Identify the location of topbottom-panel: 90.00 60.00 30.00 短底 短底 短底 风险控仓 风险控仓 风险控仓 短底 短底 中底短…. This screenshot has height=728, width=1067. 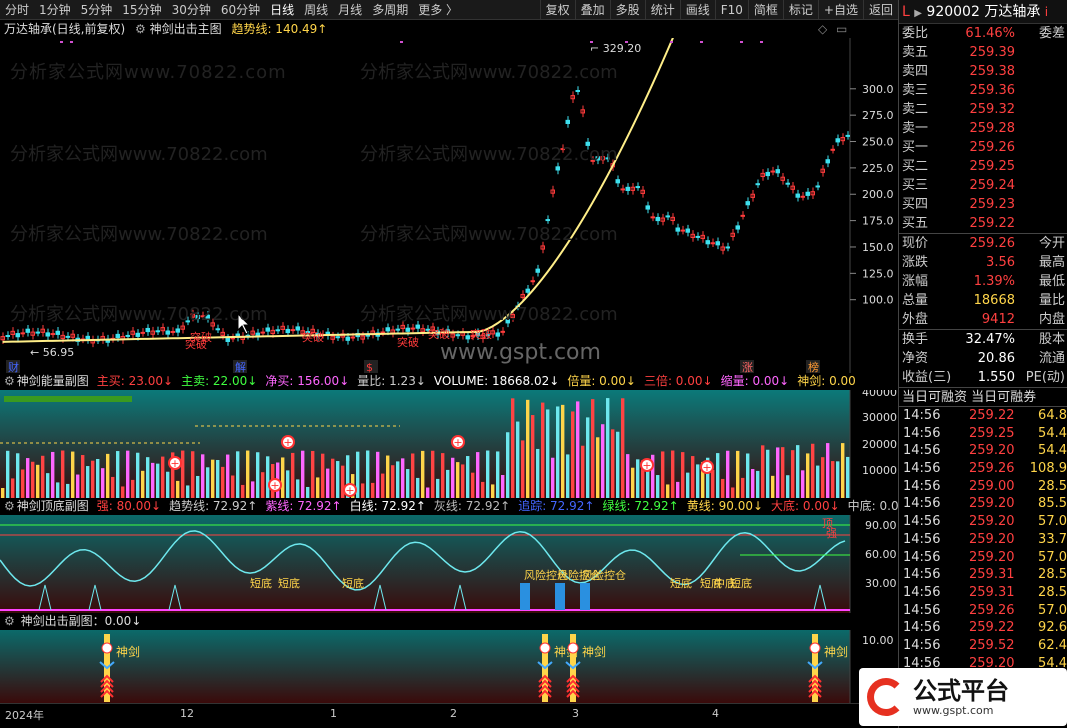
(449, 564).